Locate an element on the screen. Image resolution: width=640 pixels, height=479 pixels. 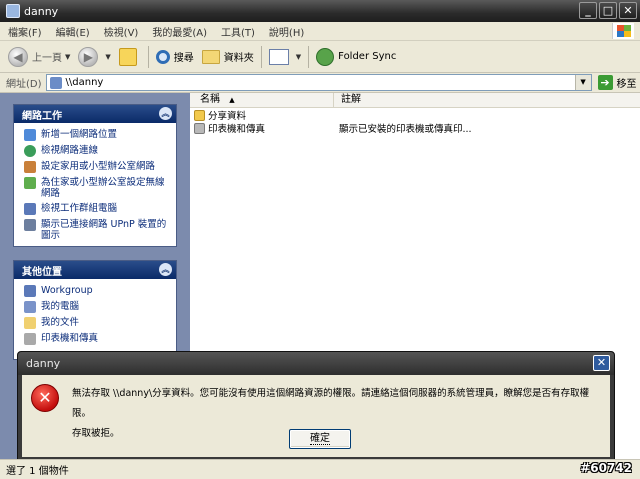
task-label: 為住家或小型辦公室設定無線網路 is located at coordinates (103, 188).